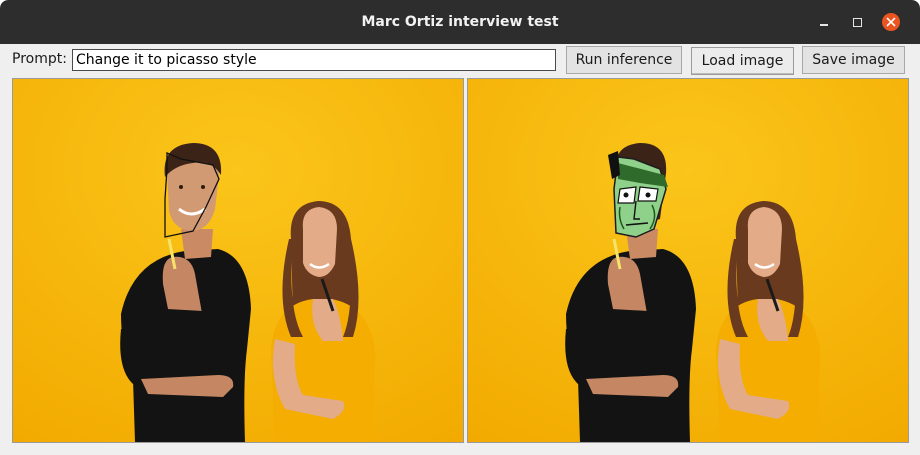 This screenshot has width=920, height=455. I want to click on window-title: Marc Ortiz interview test, so click(460, 22).